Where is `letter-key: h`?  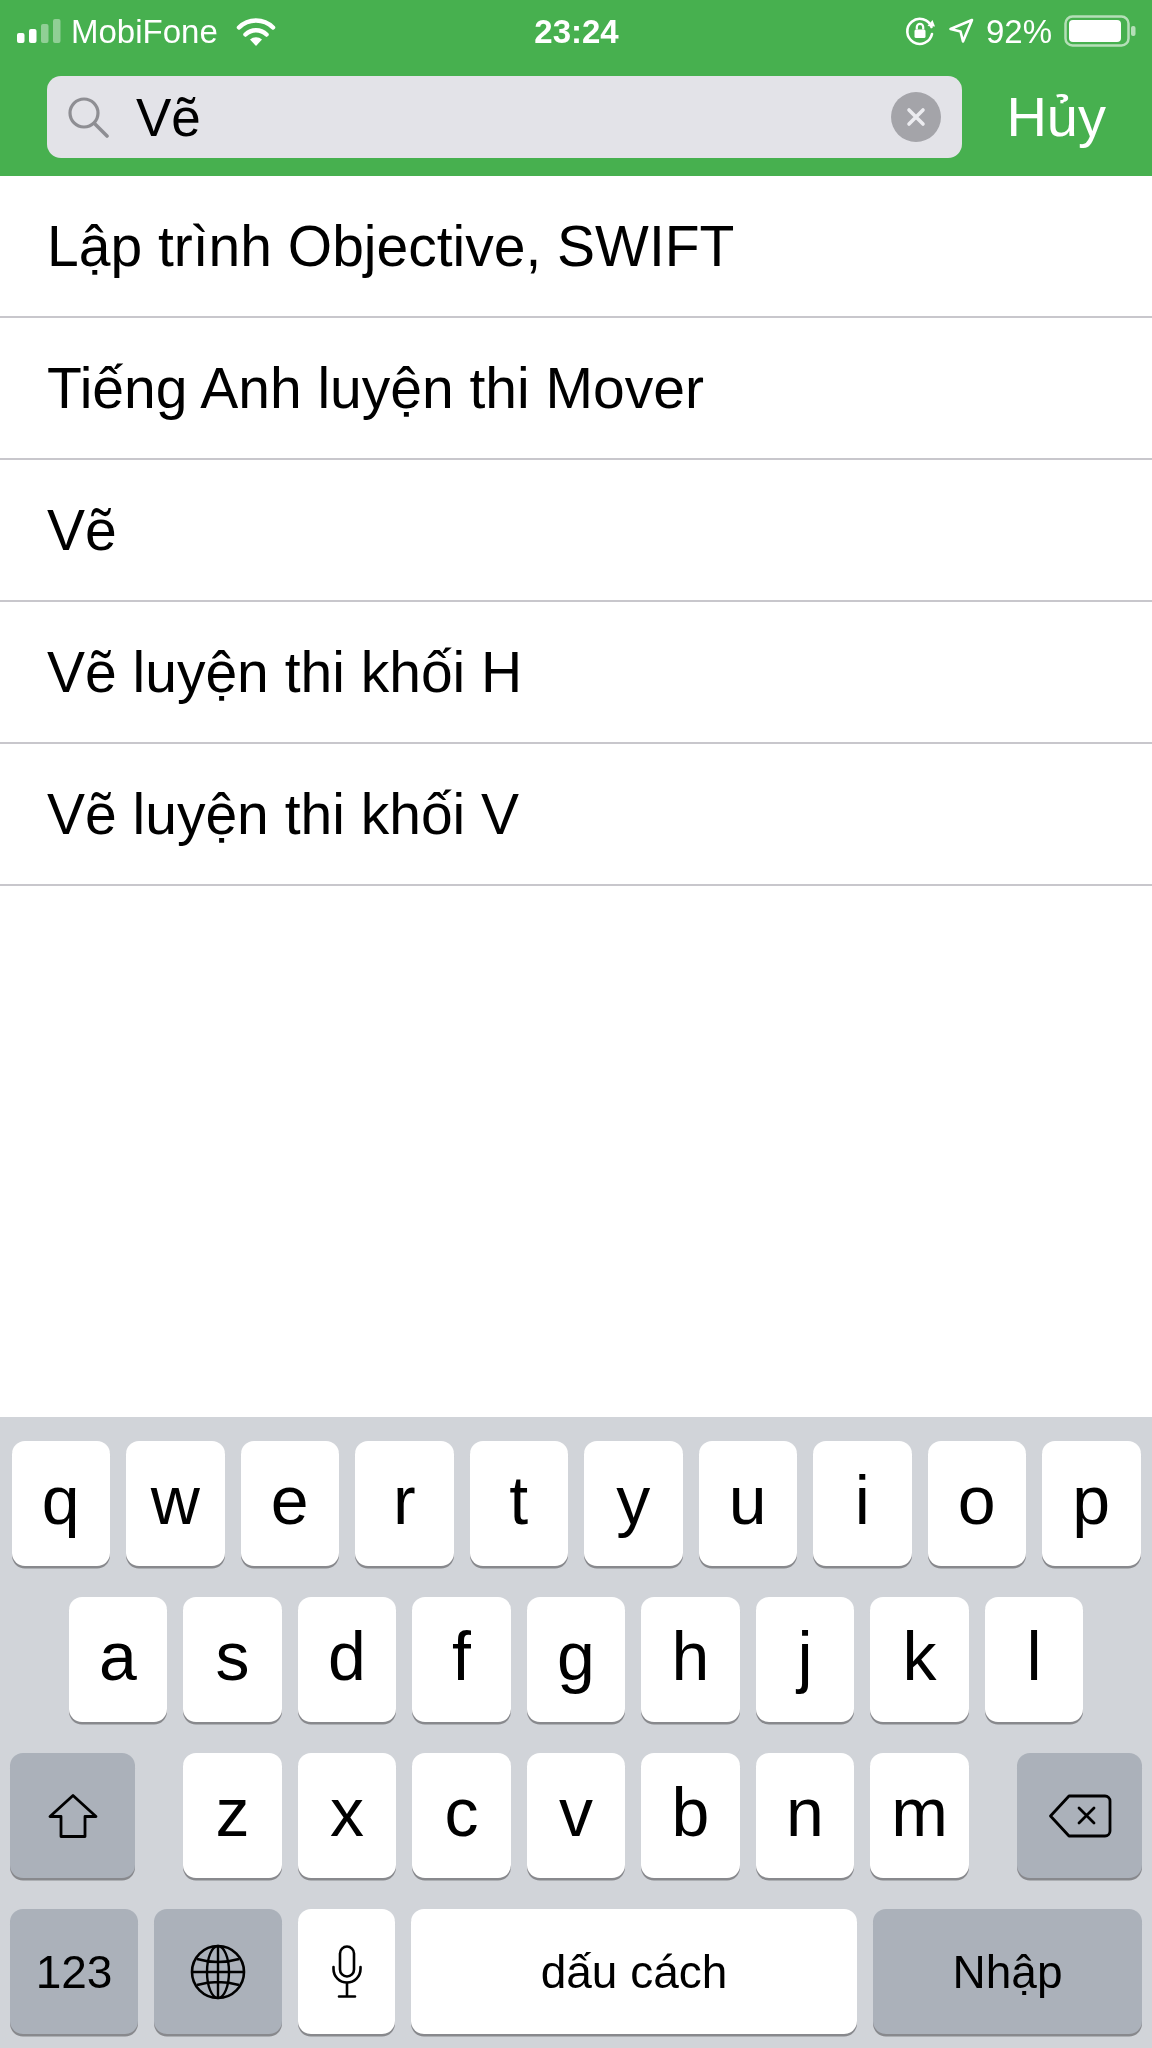
letter-key: h is located at coordinates (690, 1659).